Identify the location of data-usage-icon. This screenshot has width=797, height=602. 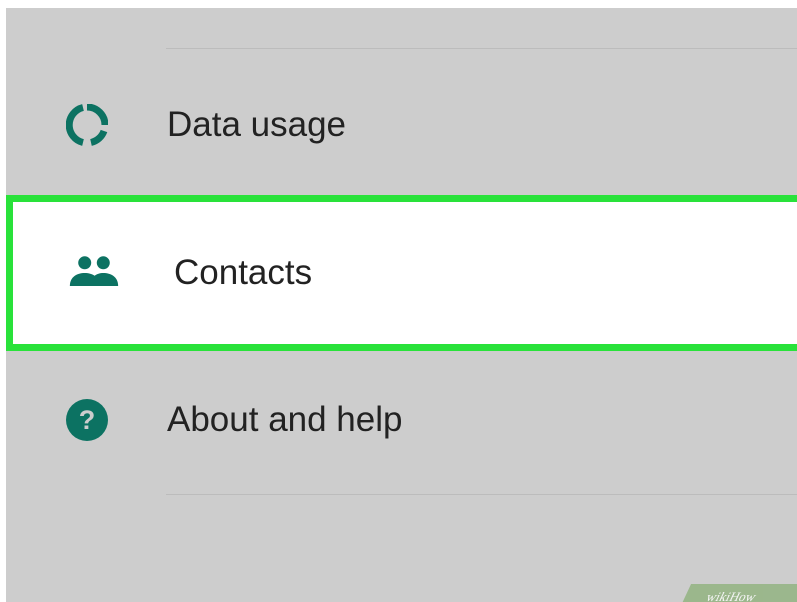
(87, 125).